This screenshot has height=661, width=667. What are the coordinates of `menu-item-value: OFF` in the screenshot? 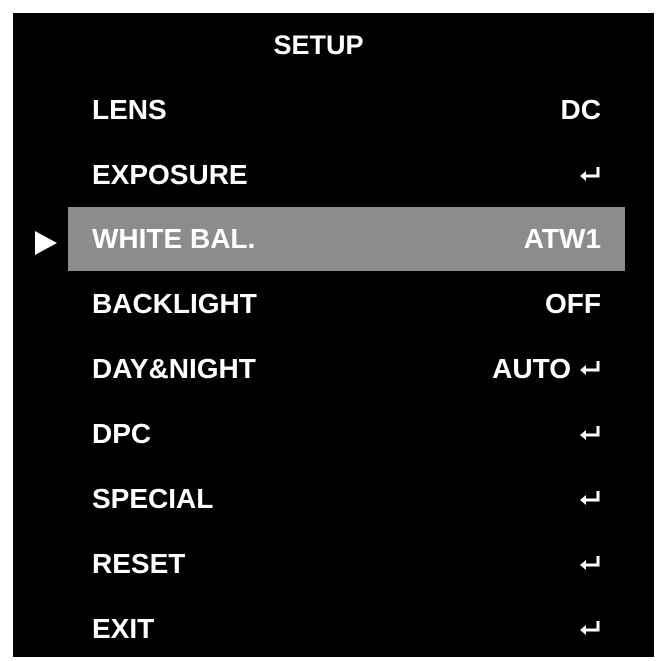 It's located at (573, 303).